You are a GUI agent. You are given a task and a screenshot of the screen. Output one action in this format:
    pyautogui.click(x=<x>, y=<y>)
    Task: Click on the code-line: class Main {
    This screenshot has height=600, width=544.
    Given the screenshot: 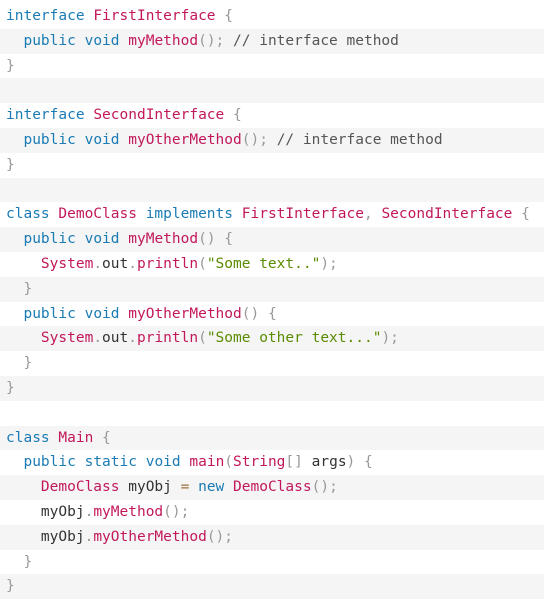 What is the action you would take?
    pyautogui.click(x=272, y=438)
    